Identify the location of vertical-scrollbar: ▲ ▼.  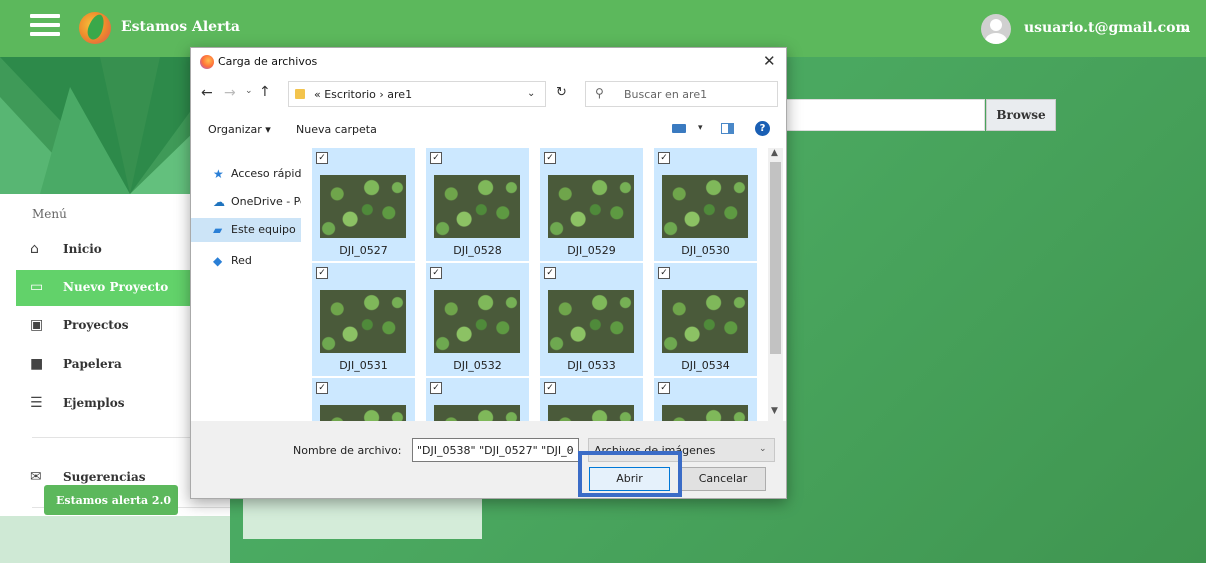
(775, 284).